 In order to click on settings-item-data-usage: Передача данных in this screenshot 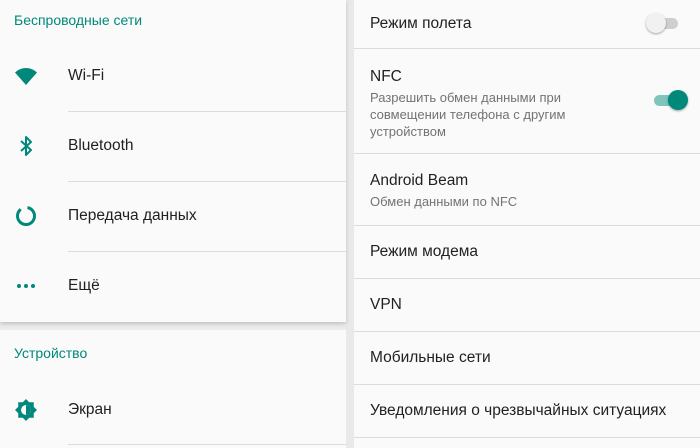, I will do `click(173, 216)`.